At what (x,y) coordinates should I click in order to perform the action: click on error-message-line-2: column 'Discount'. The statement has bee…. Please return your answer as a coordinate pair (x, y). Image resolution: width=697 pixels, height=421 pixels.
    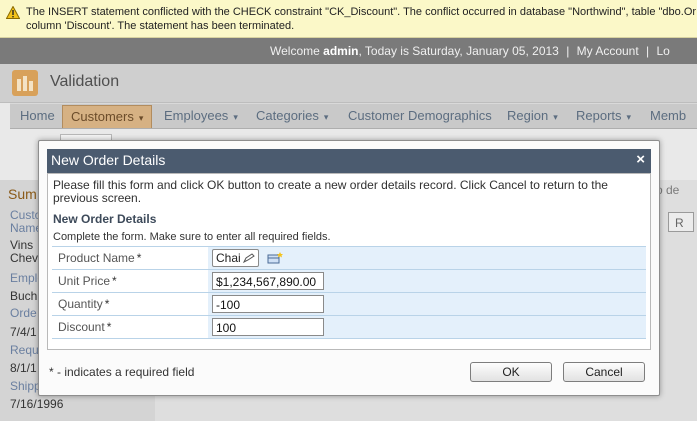
    Looking at the image, I should click on (160, 26).